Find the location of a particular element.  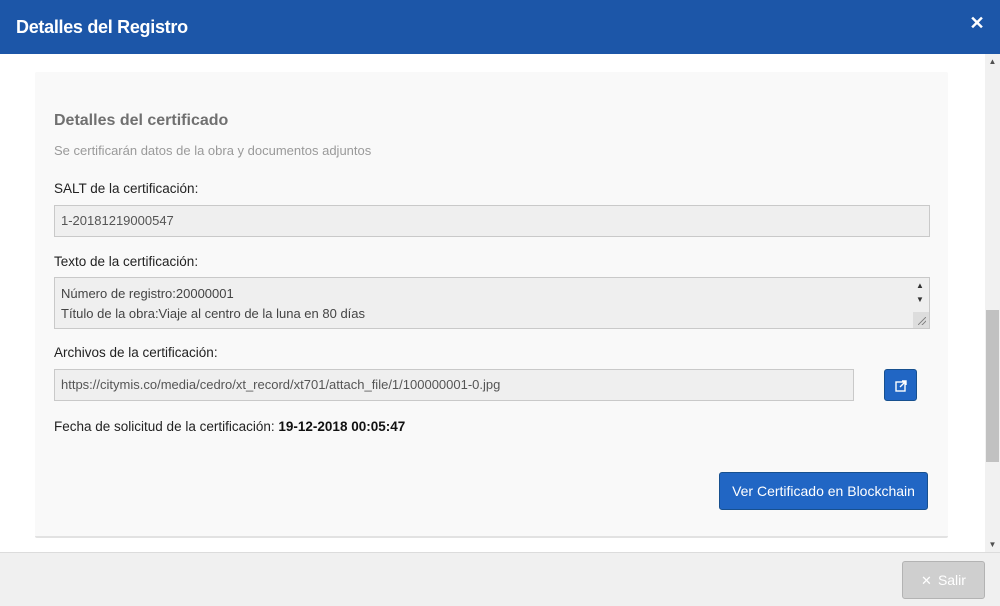

modal-scrollbar: ▲ ▼ is located at coordinates (992, 303).